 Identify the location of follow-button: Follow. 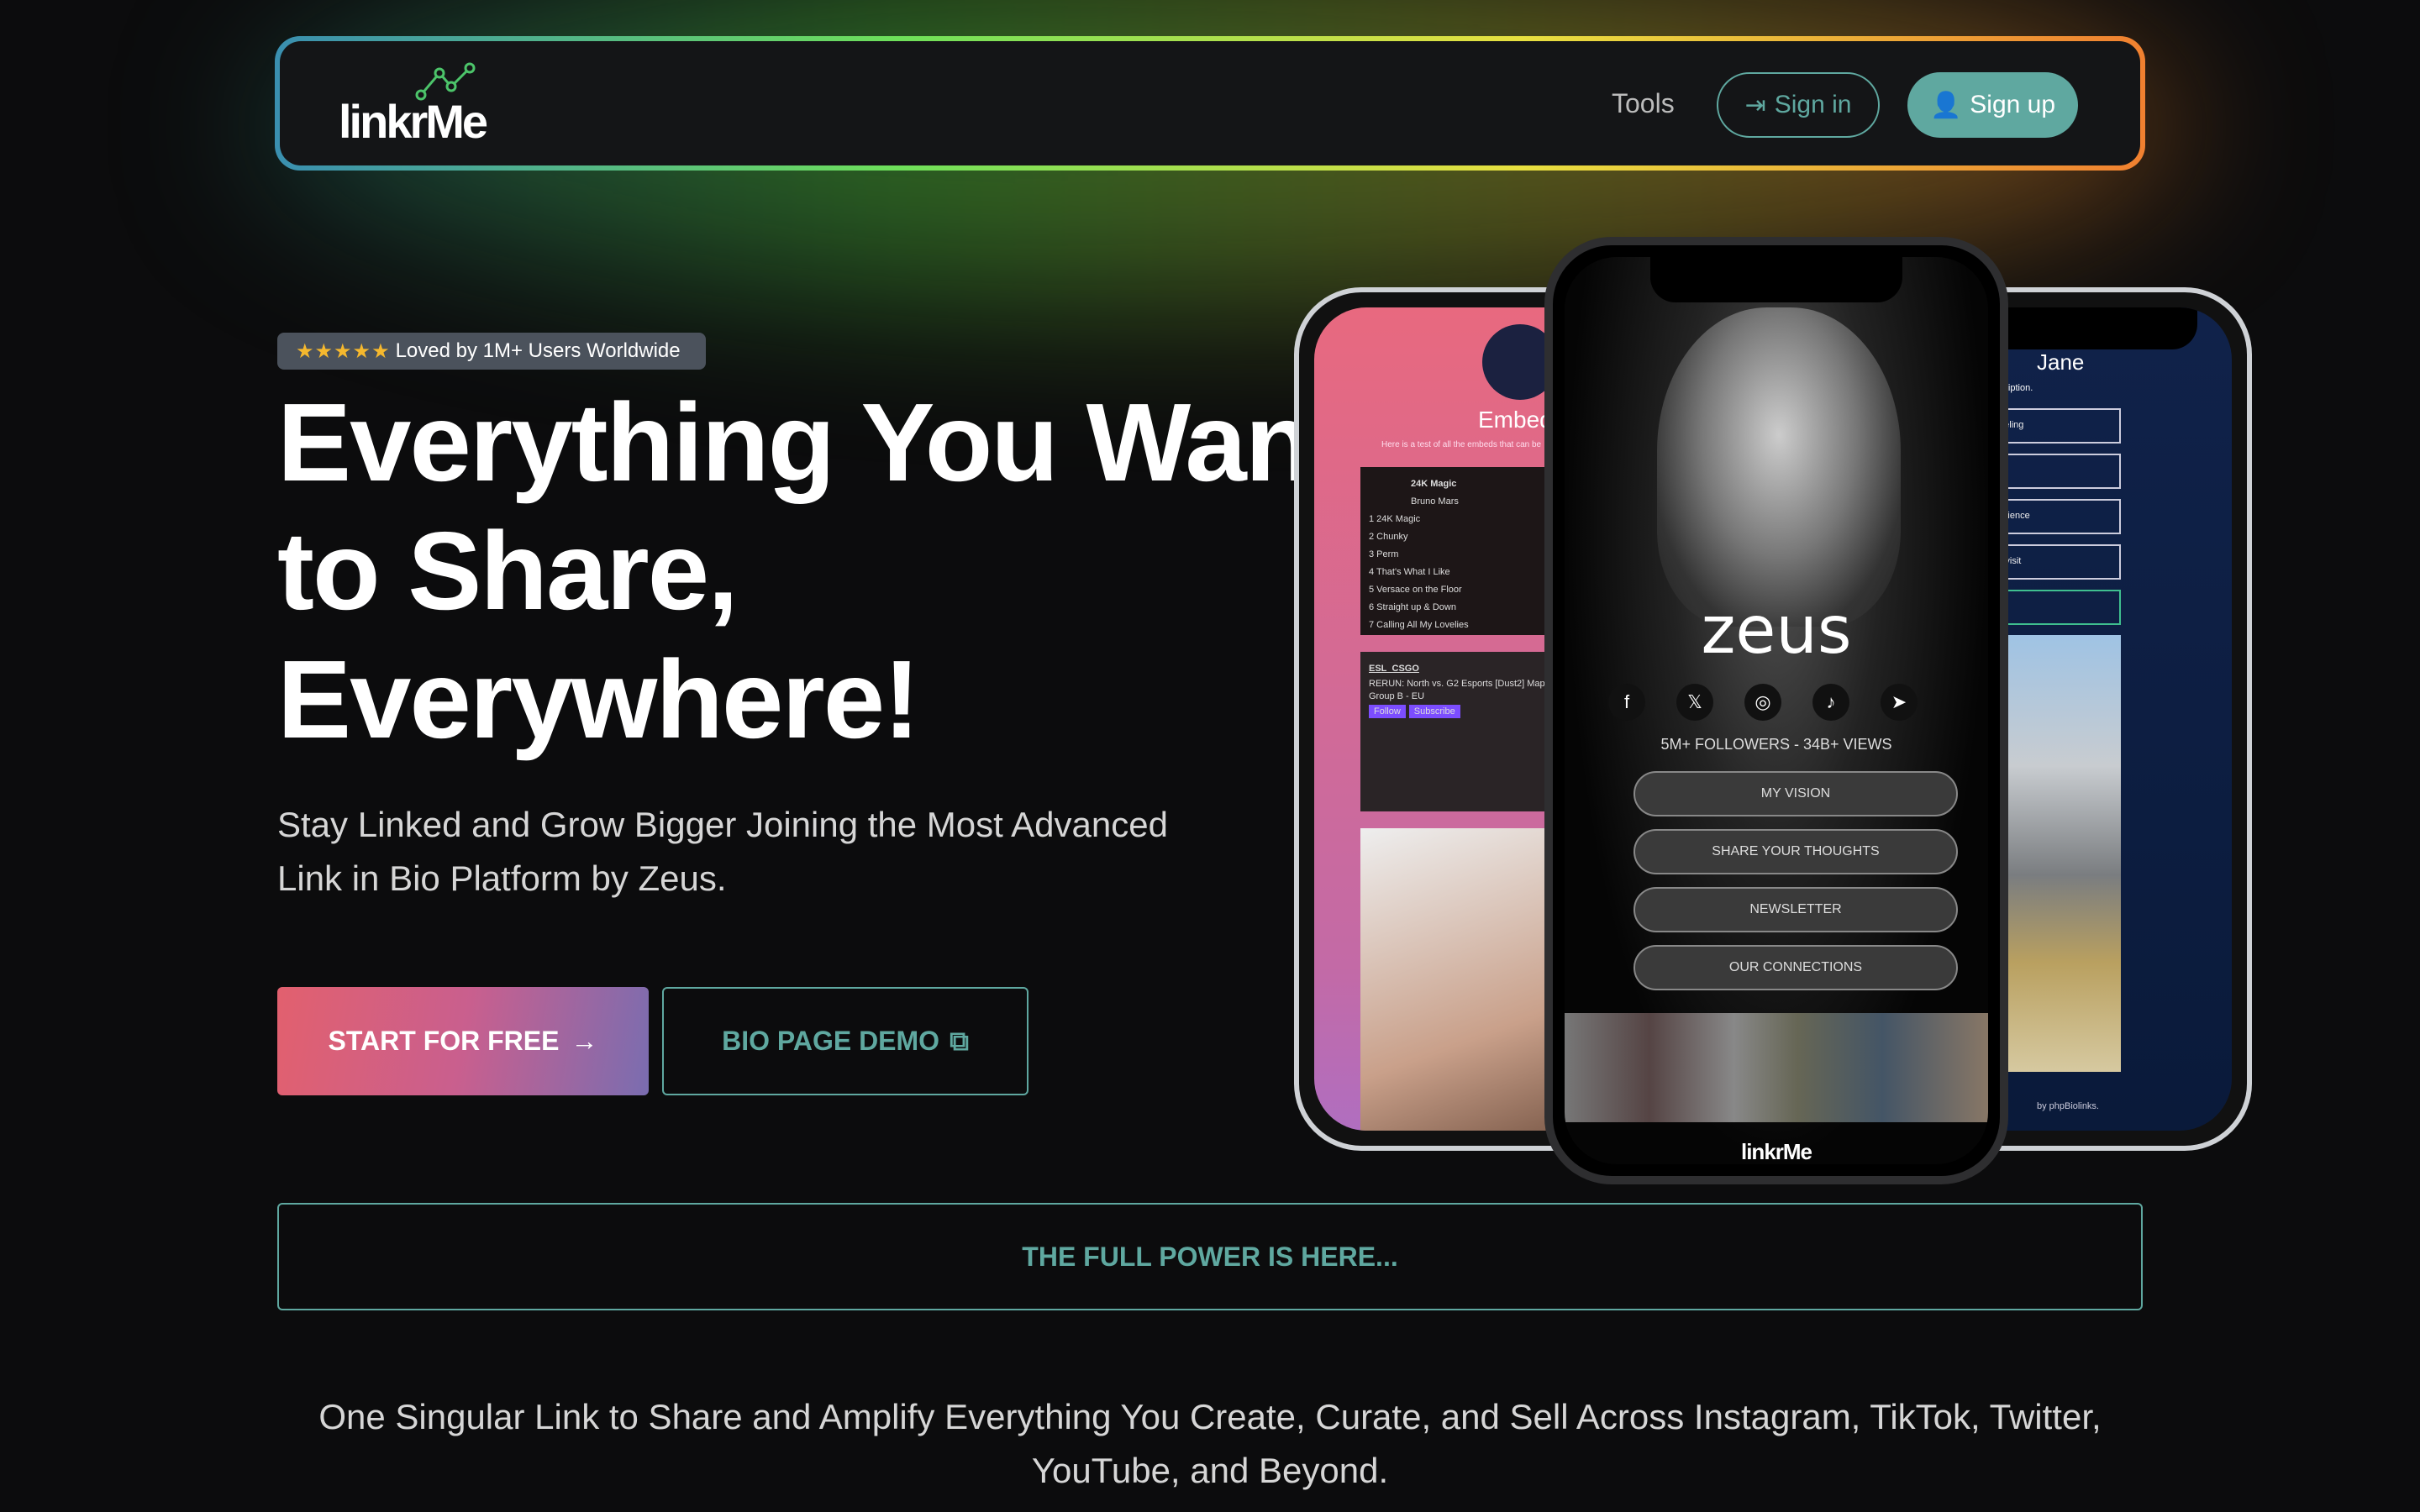
(1387, 711).